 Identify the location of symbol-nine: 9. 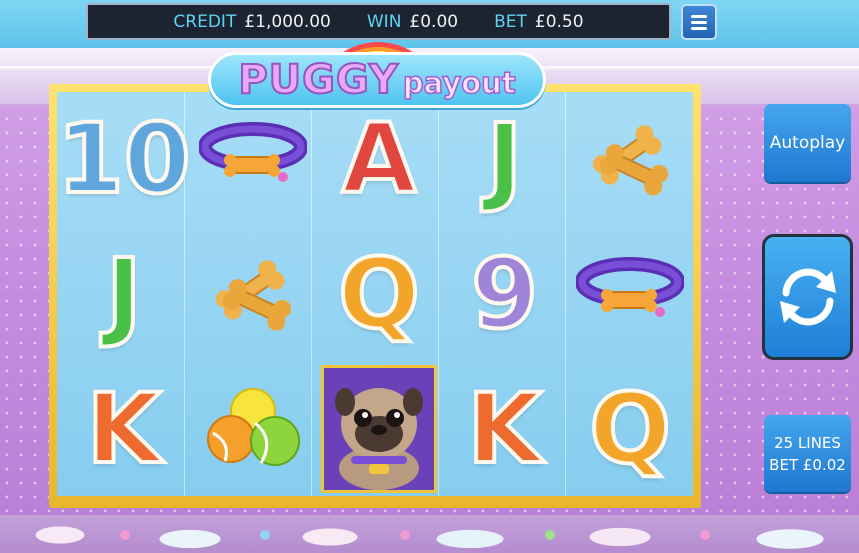
(504, 293).